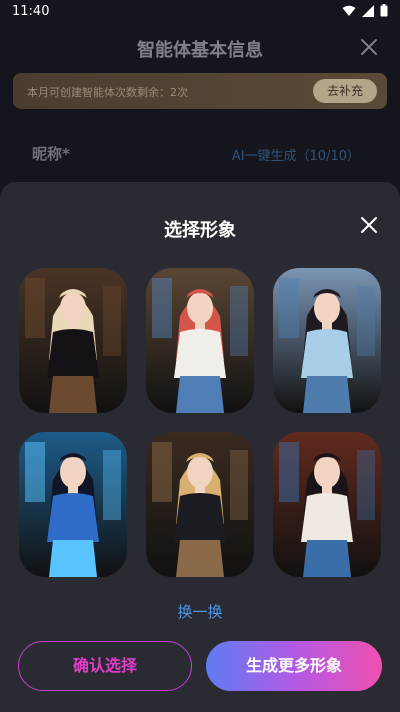 Image resolution: width=400 pixels, height=712 pixels. I want to click on status-icons, so click(365, 10).